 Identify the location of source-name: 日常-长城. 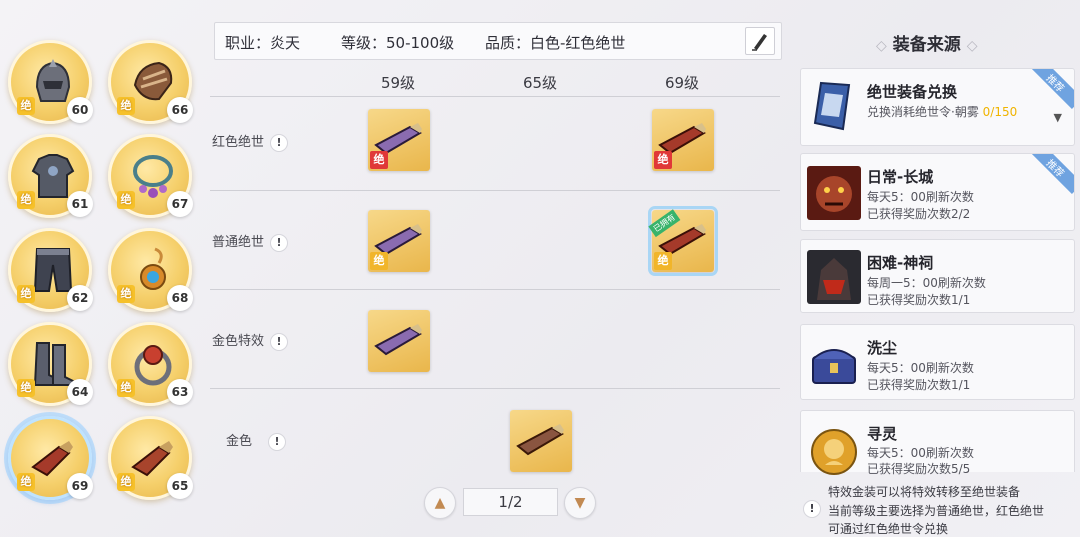
(900, 177).